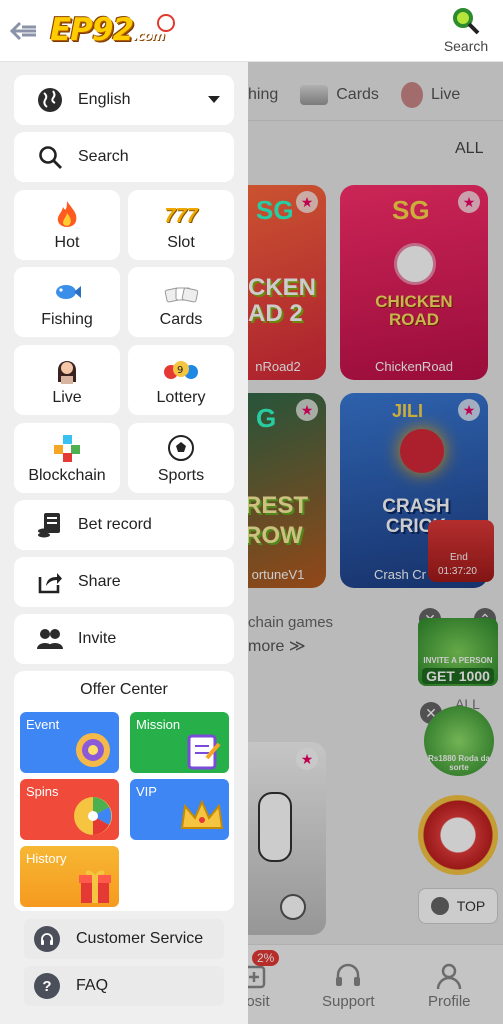  I want to click on slot-777-icon: 777, so click(181, 215).